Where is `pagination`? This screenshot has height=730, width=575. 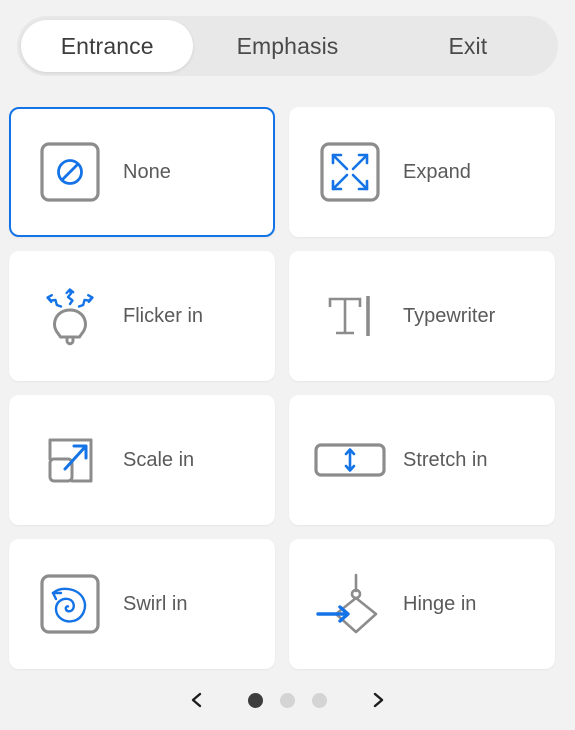
pagination is located at coordinates (287, 700).